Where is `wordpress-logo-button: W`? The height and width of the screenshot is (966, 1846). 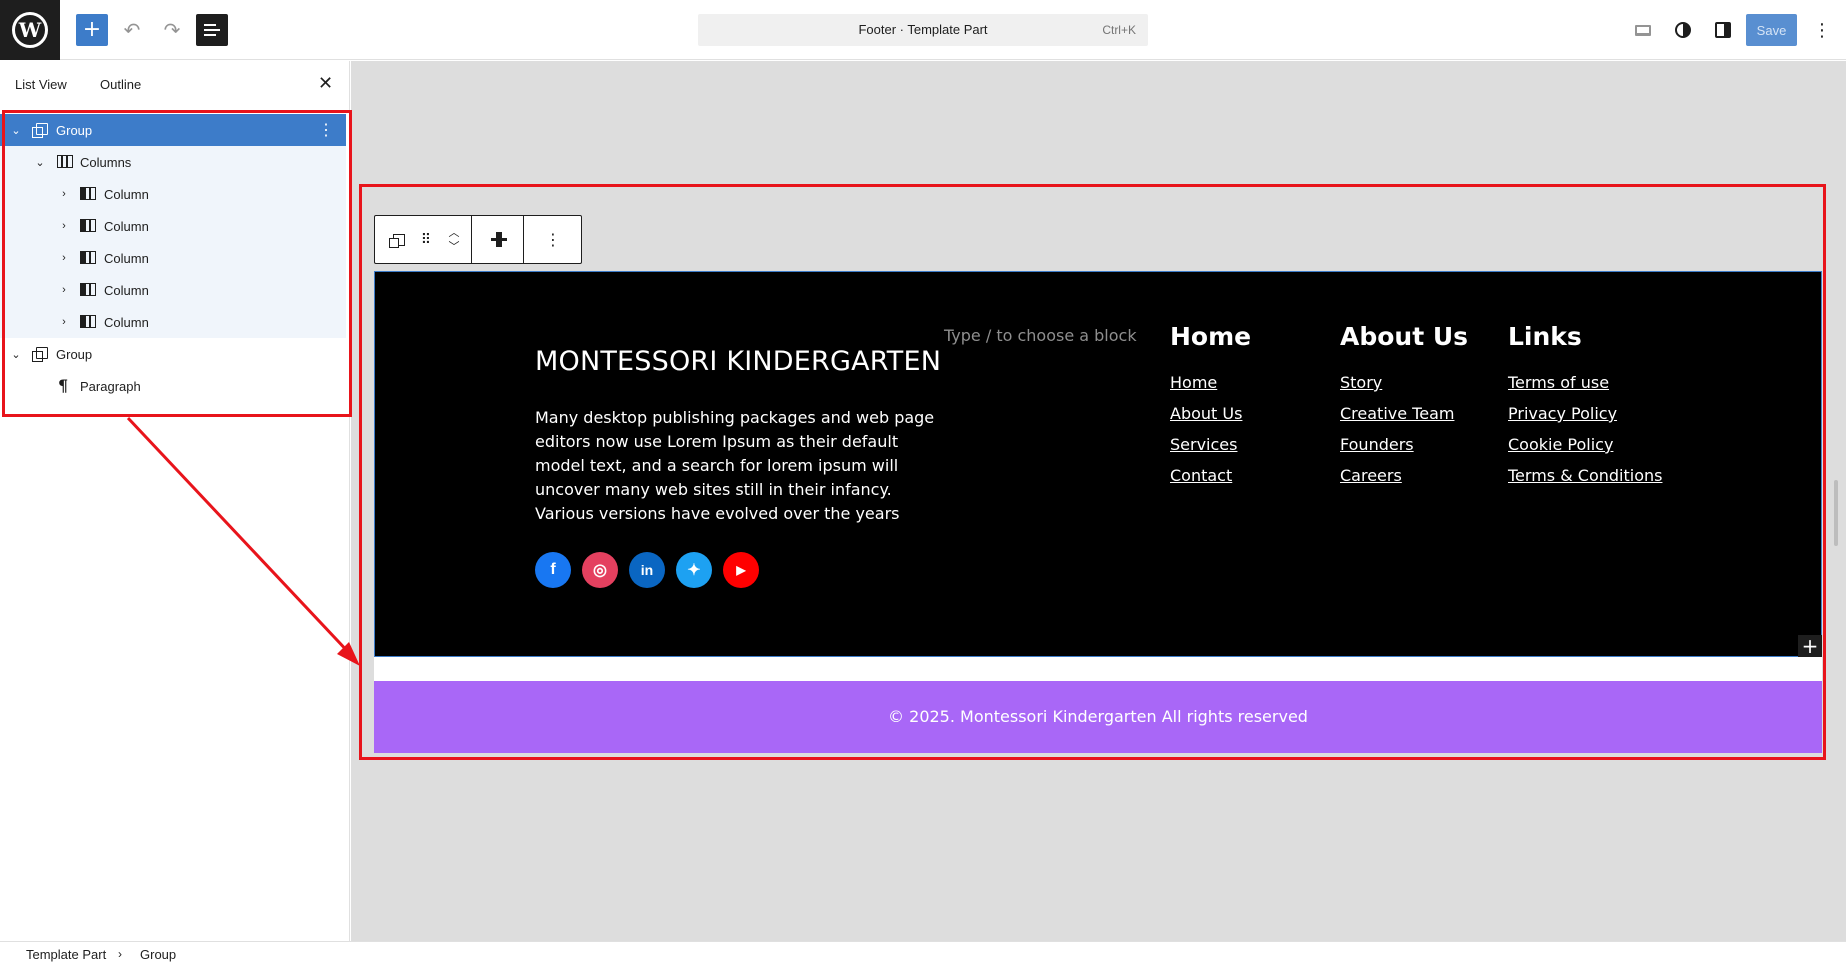
wordpress-logo-button: W is located at coordinates (30, 30).